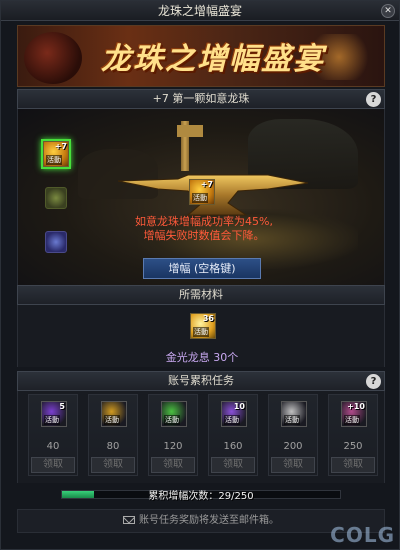 The image size is (400, 550). I want to click on close-button: ✕, so click(388, 11).